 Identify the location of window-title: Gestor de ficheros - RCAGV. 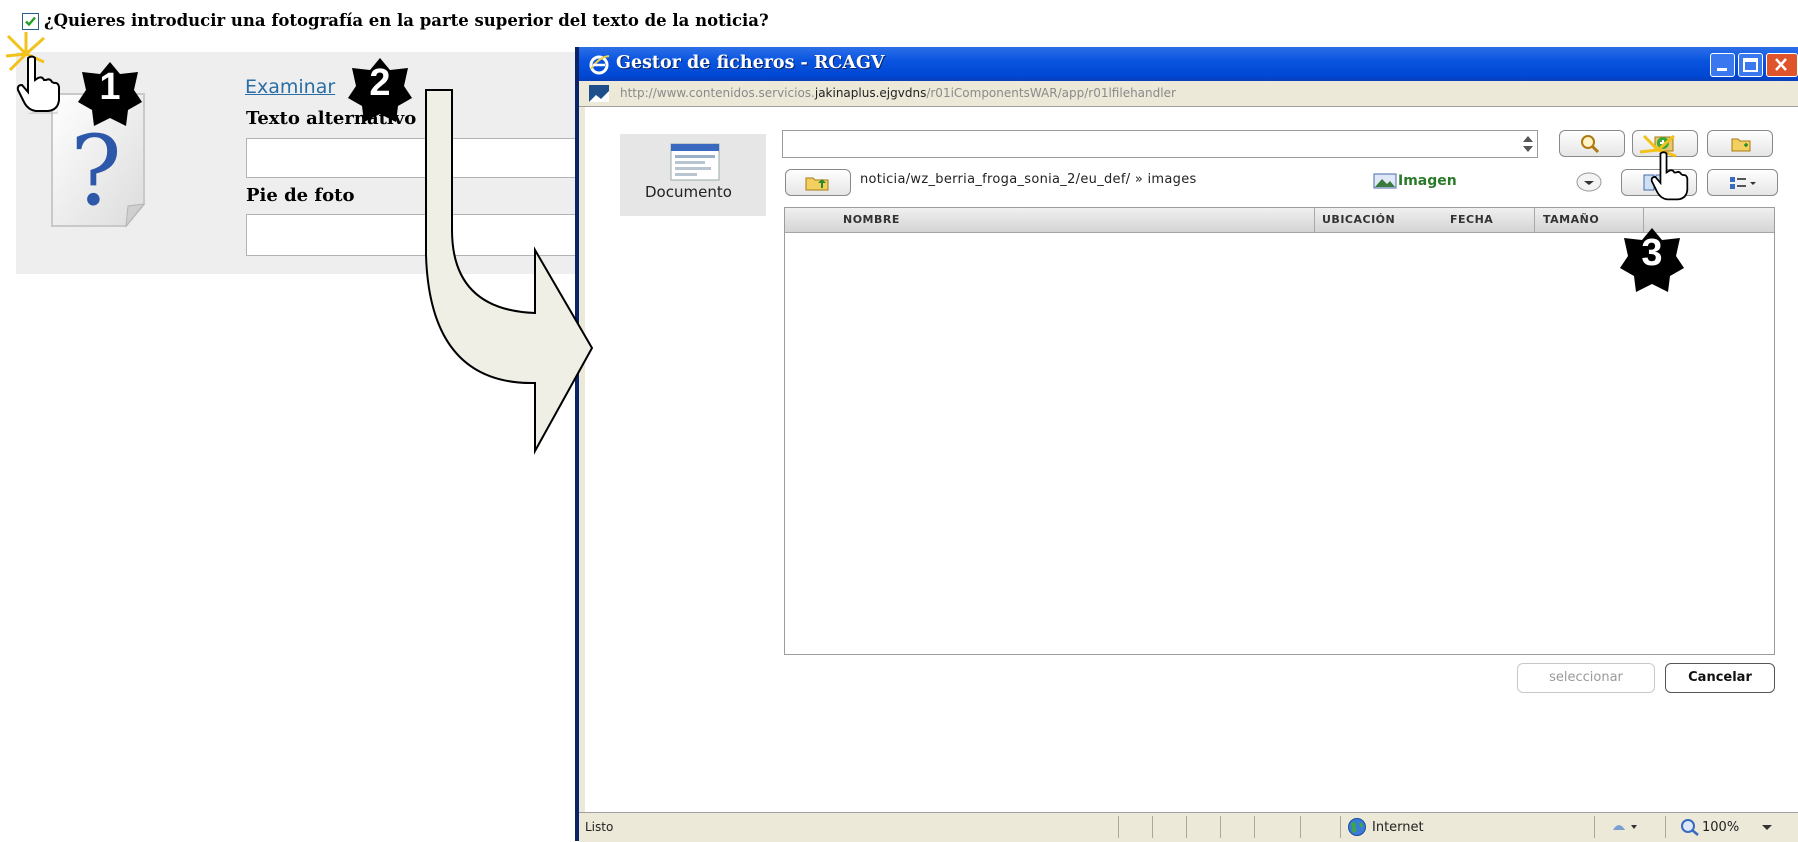
(750, 63).